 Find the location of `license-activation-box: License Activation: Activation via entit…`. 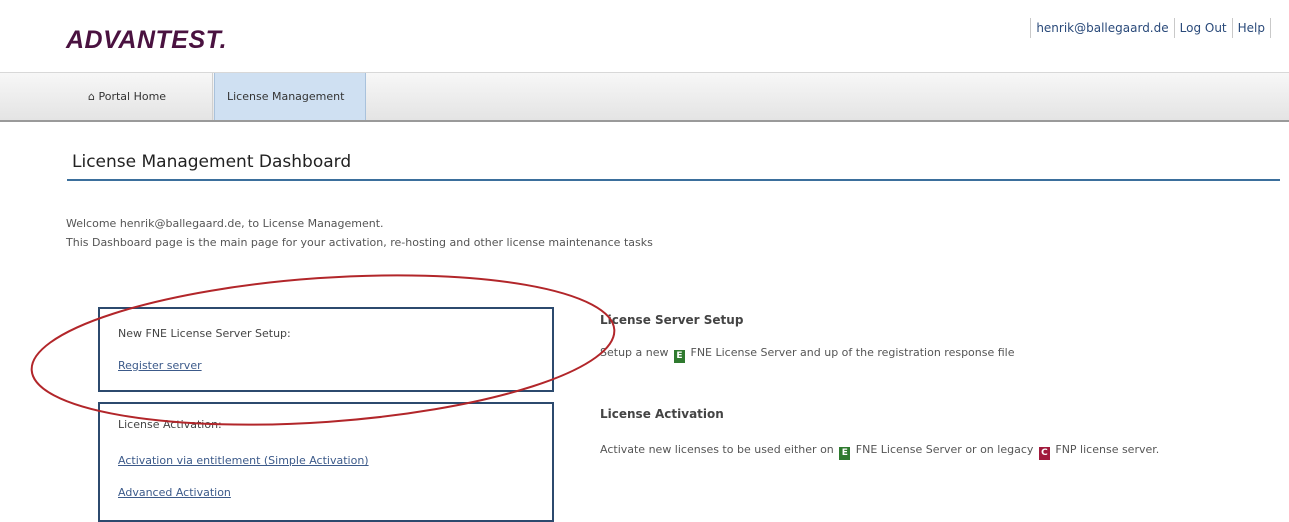

license-activation-box: License Activation: Activation via entit… is located at coordinates (326, 462).